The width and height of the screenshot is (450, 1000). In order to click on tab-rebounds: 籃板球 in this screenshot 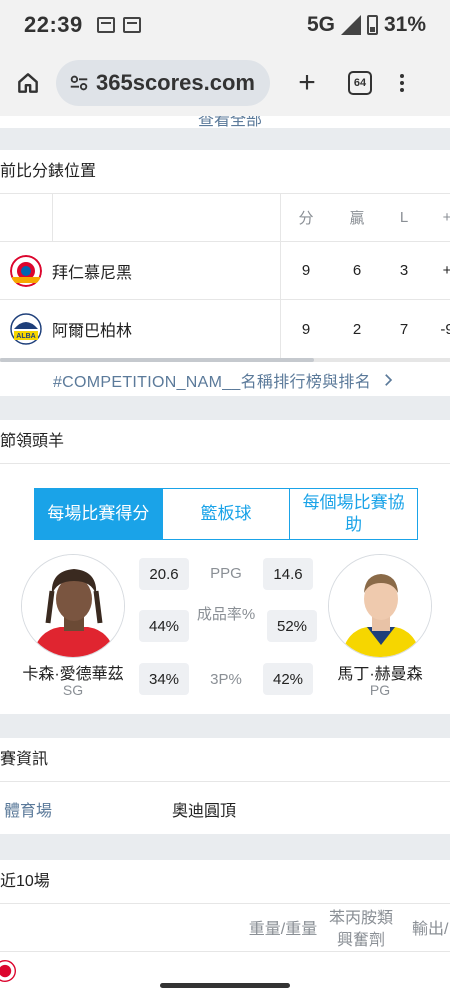, I will do `click(227, 514)`.